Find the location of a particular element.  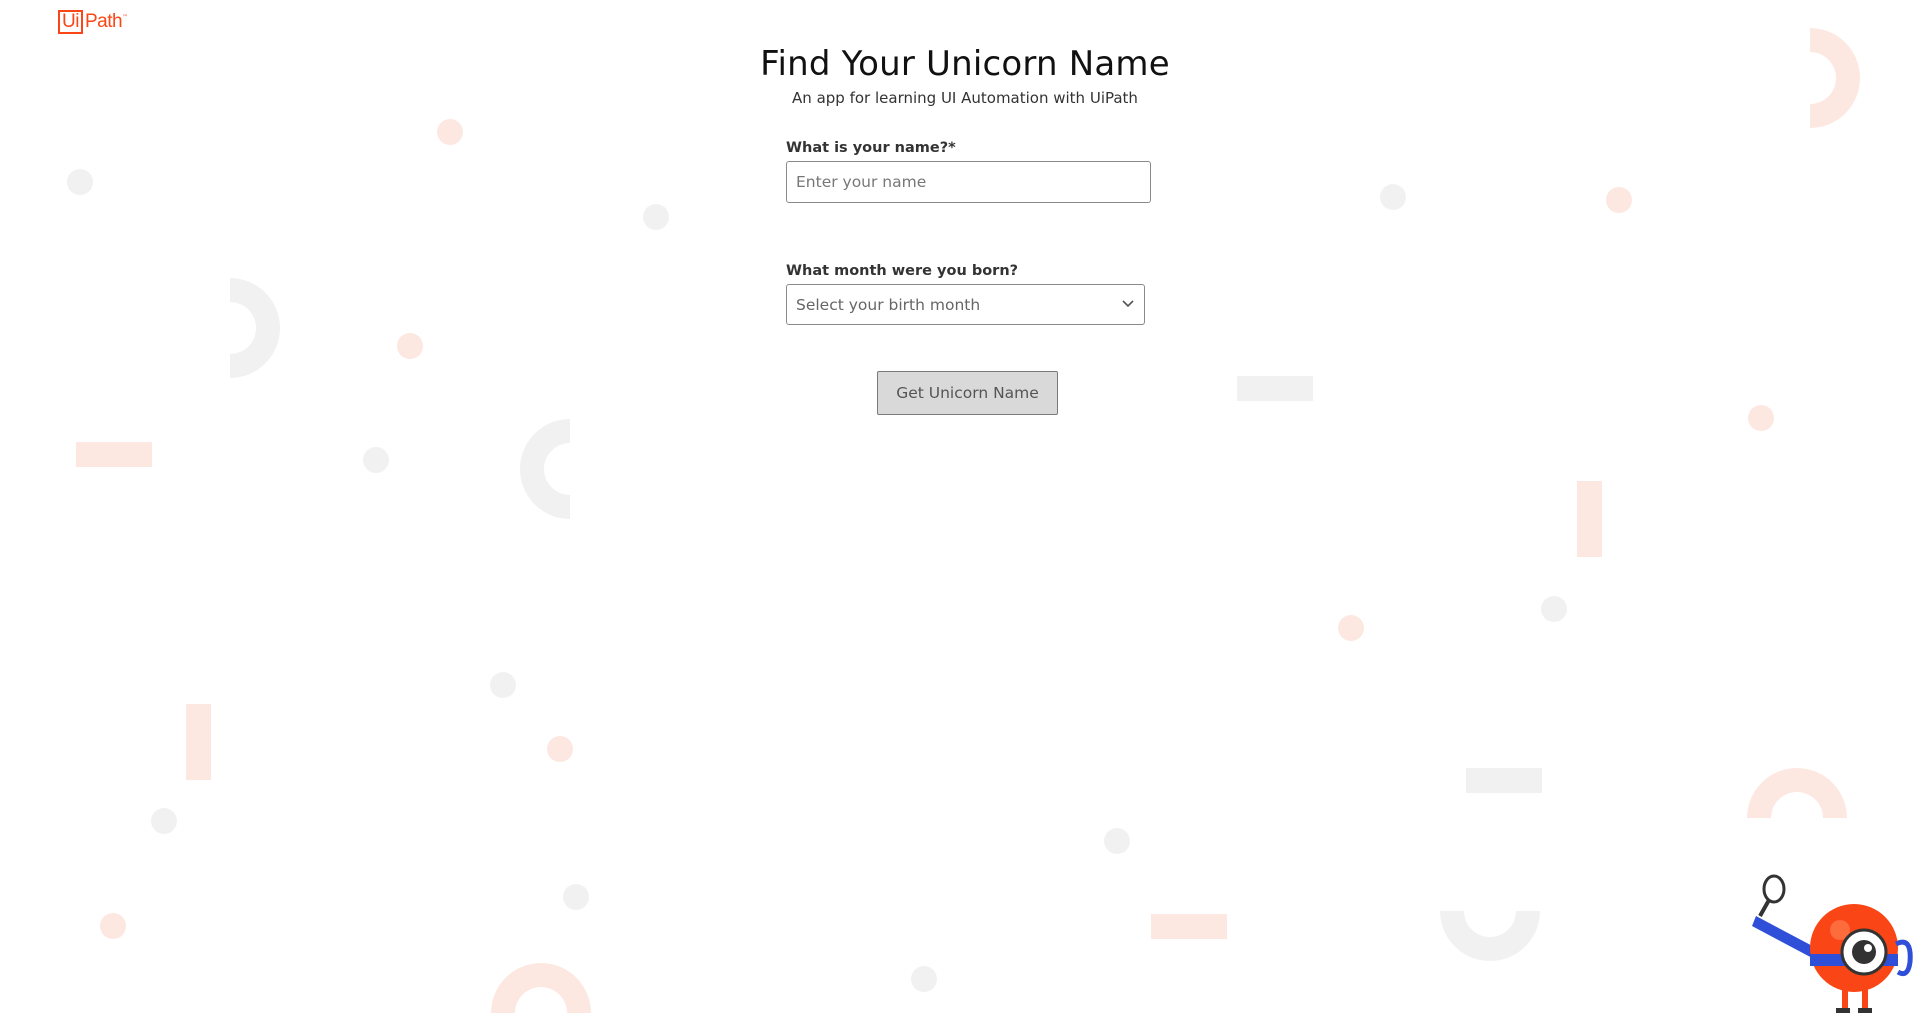

logo-text: Path is located at coordinates (103, 21).